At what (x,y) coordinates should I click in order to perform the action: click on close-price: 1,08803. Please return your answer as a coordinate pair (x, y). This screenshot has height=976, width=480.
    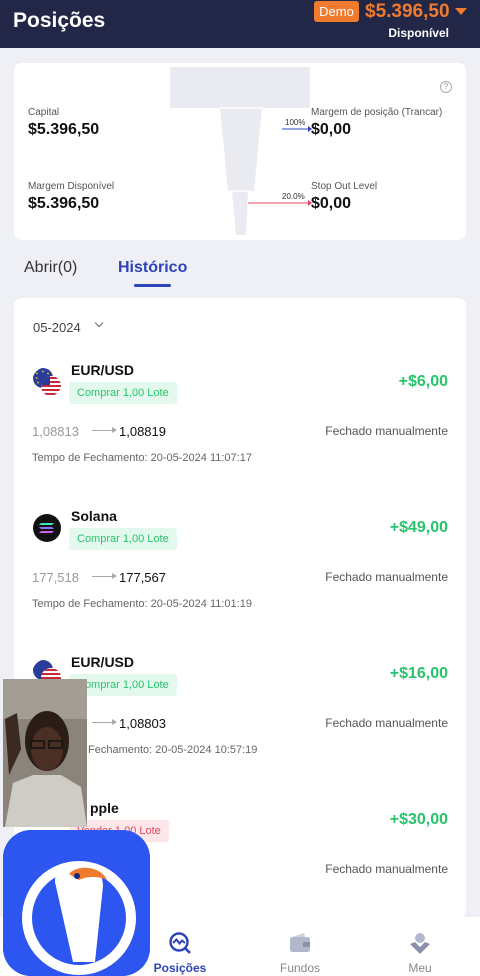
    Looking at the image, I should click on (142, 723).